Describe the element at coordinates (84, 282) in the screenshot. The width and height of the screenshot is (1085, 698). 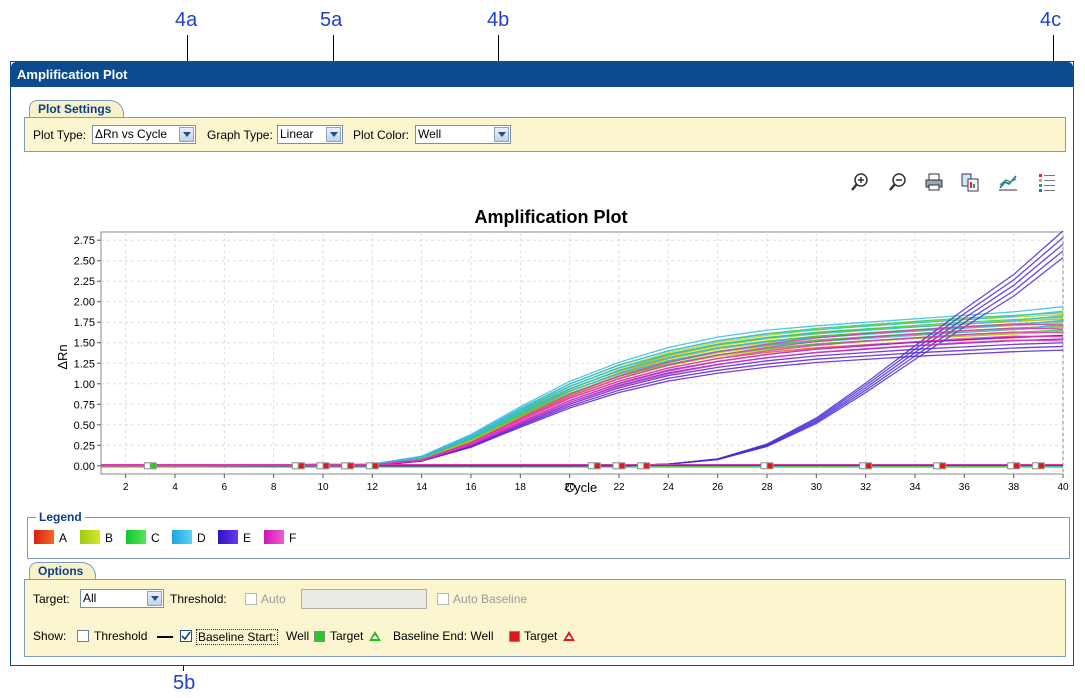
I see `y-tick-label: 2.25` at that location.